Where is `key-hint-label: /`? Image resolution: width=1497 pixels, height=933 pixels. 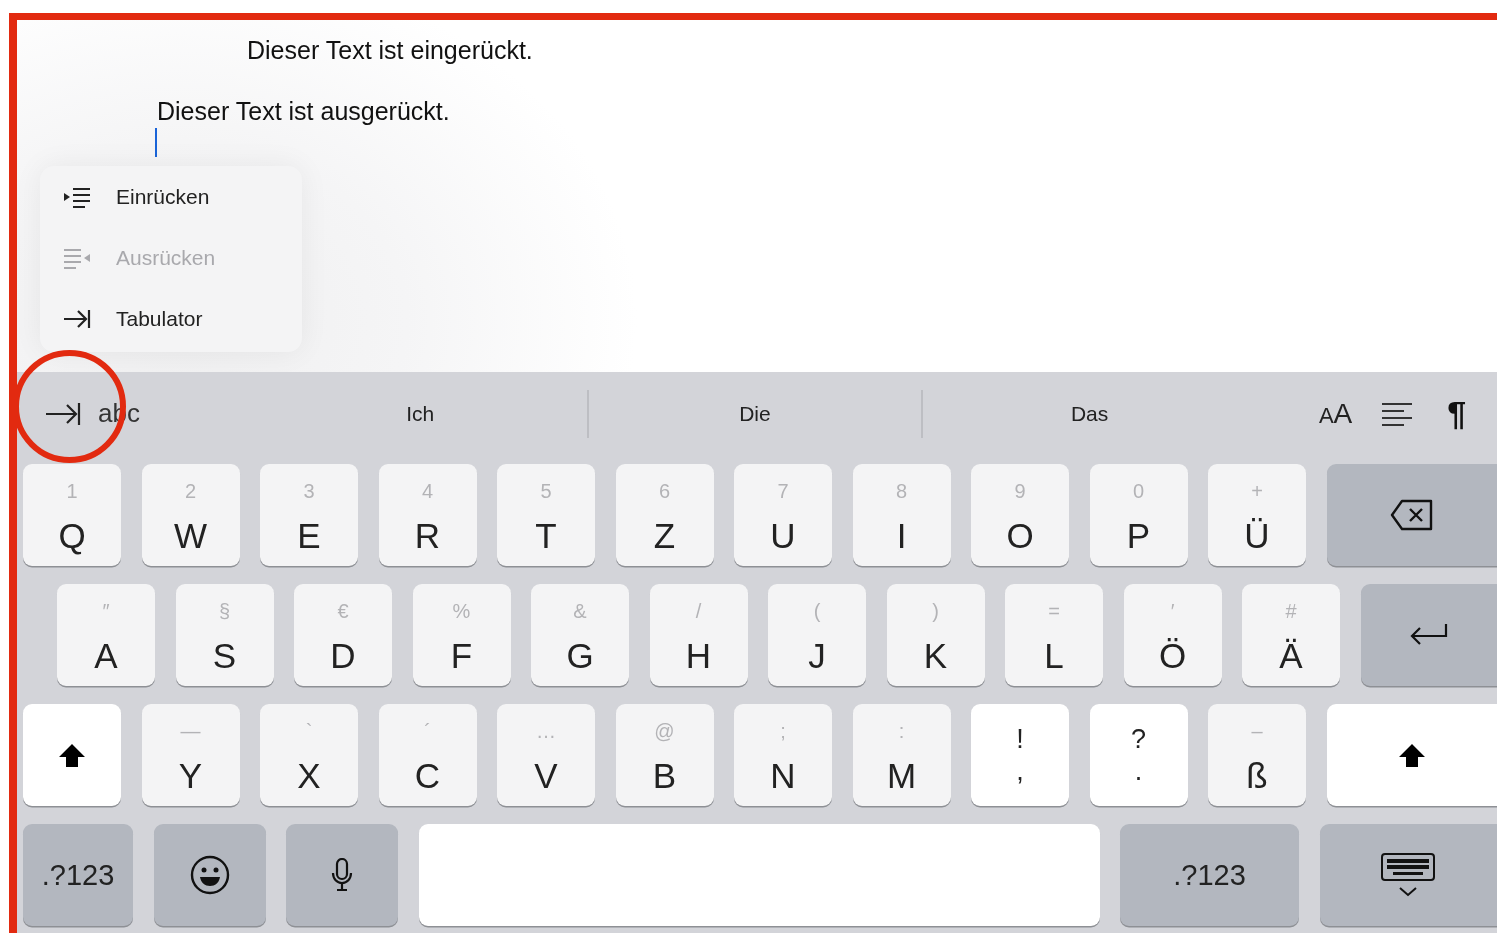 key-hint-label: / is located at coordinates (698, 611).